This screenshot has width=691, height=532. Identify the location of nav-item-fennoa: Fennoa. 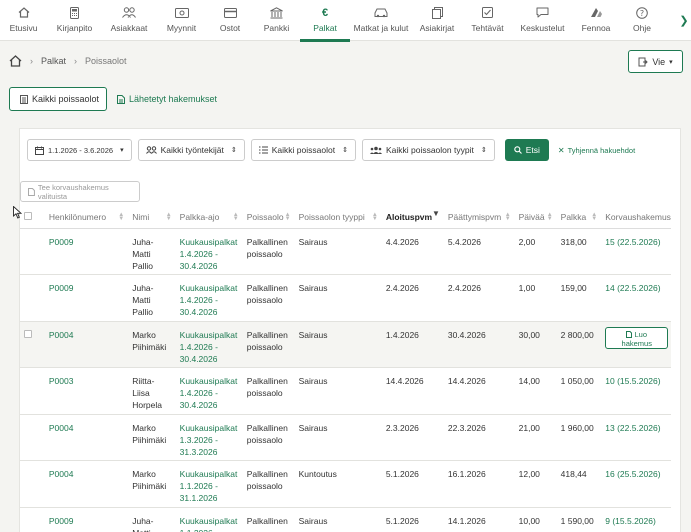
(596, 20).